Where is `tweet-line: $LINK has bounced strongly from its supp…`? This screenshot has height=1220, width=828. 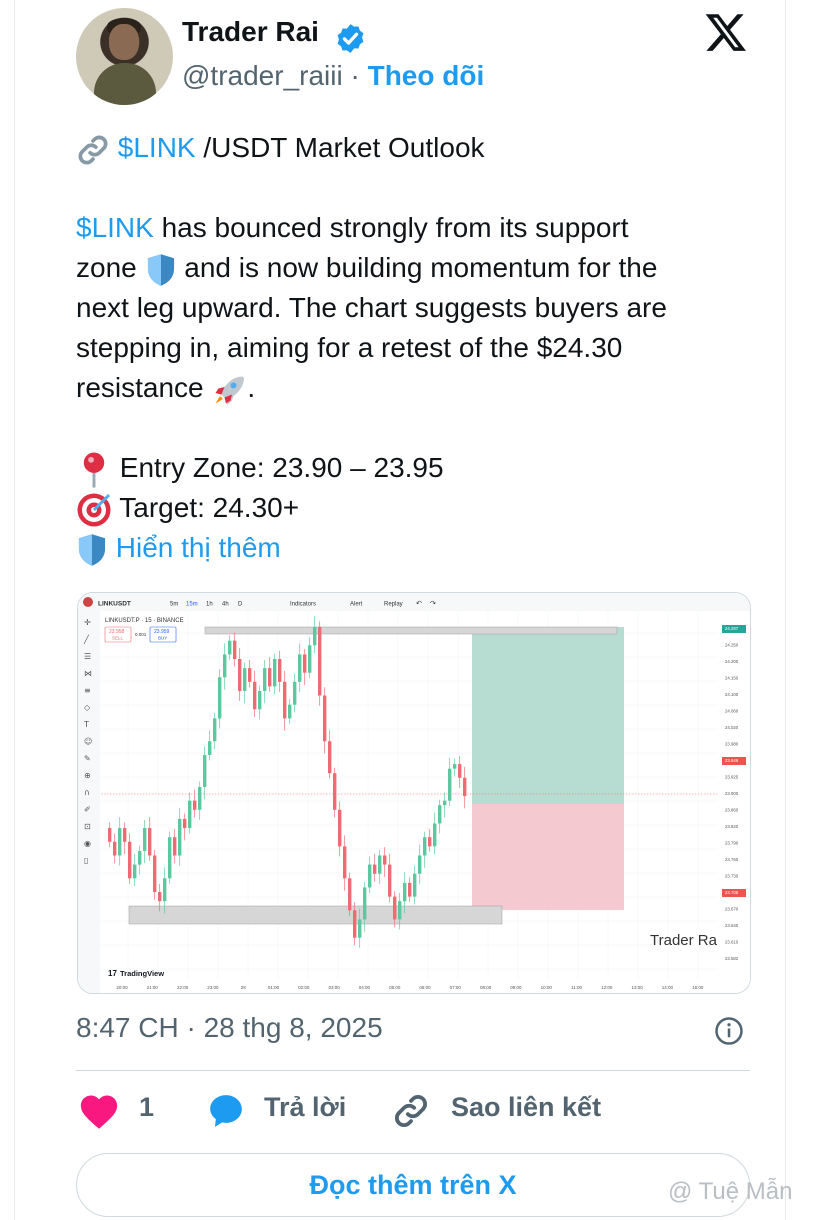
tweet-line: $LINK has bounced strongly from its supp… is located at coordinates (352, 228).